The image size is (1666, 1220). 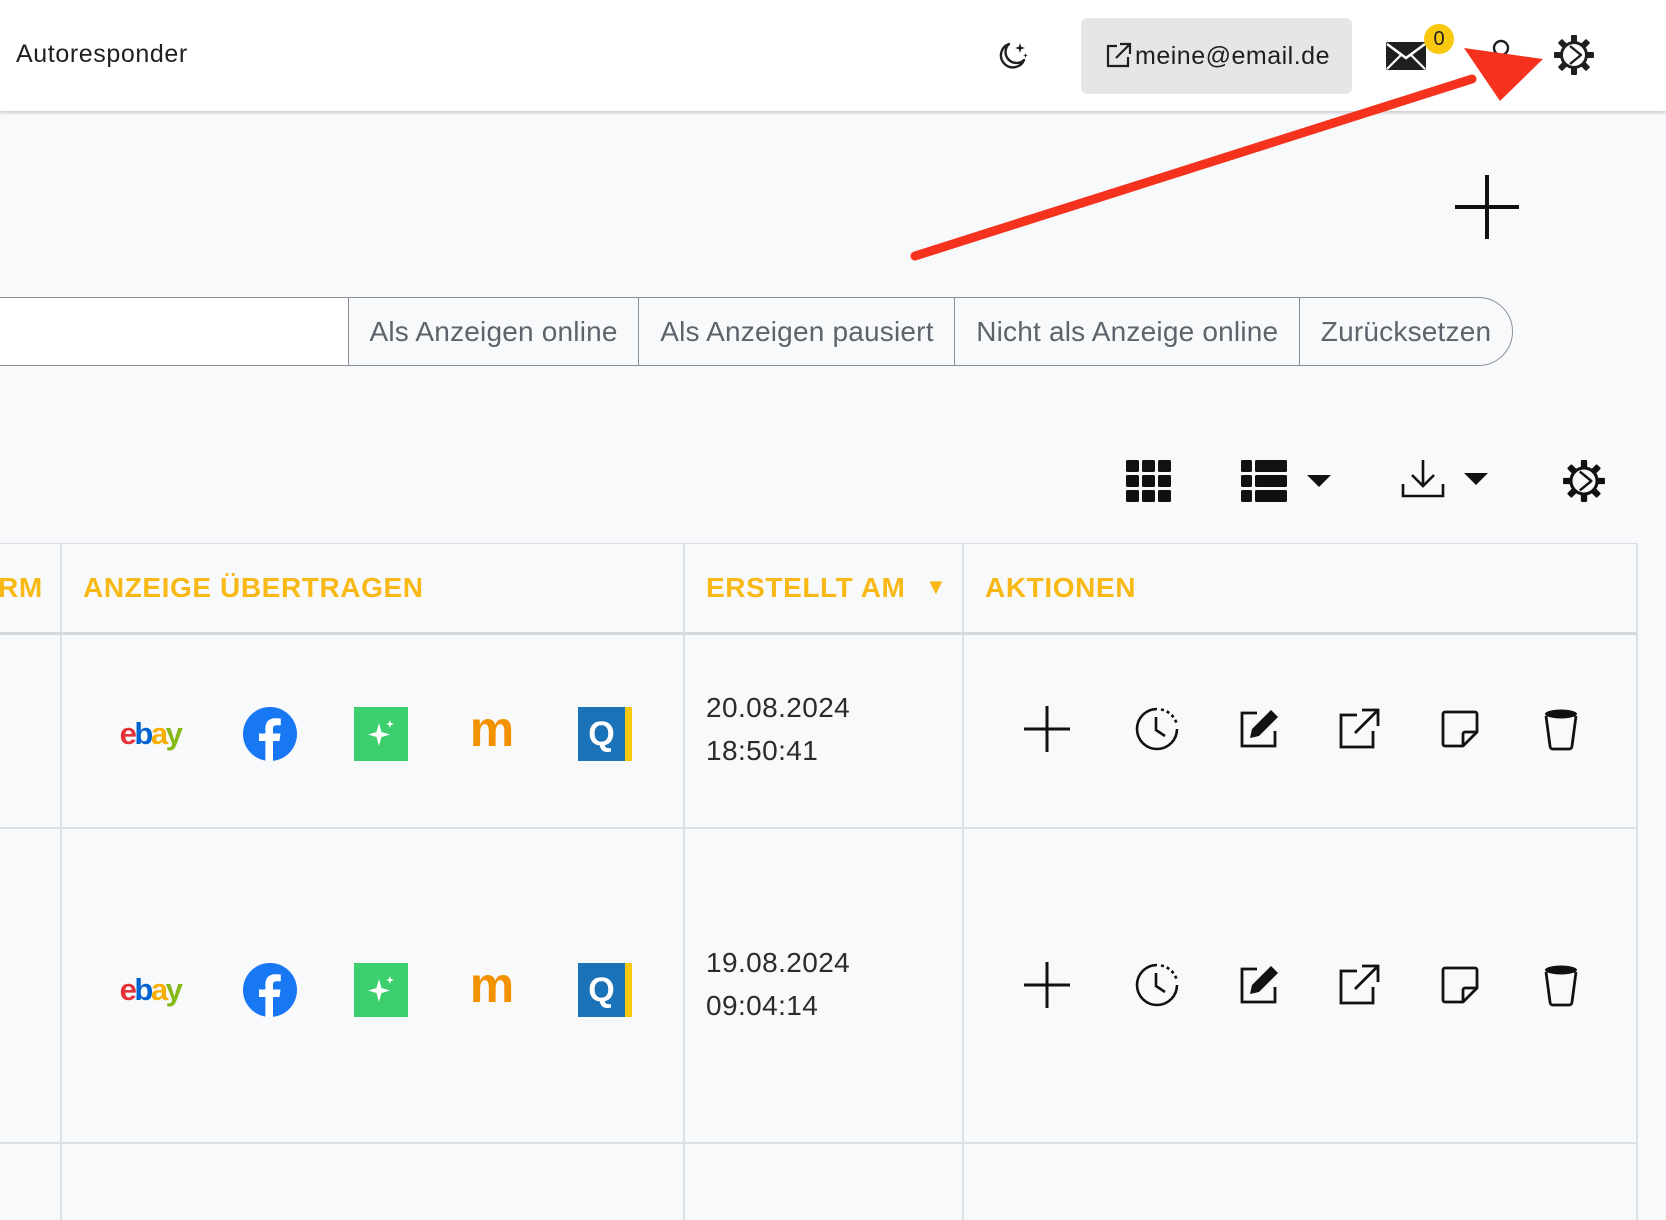 I want to click on table-settings-button, so click(x=1585, y=481).